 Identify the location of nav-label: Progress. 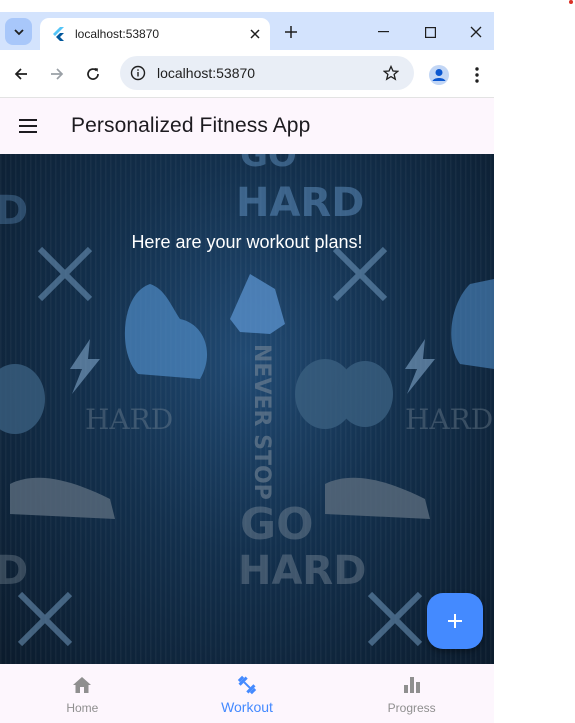
(411, 707).